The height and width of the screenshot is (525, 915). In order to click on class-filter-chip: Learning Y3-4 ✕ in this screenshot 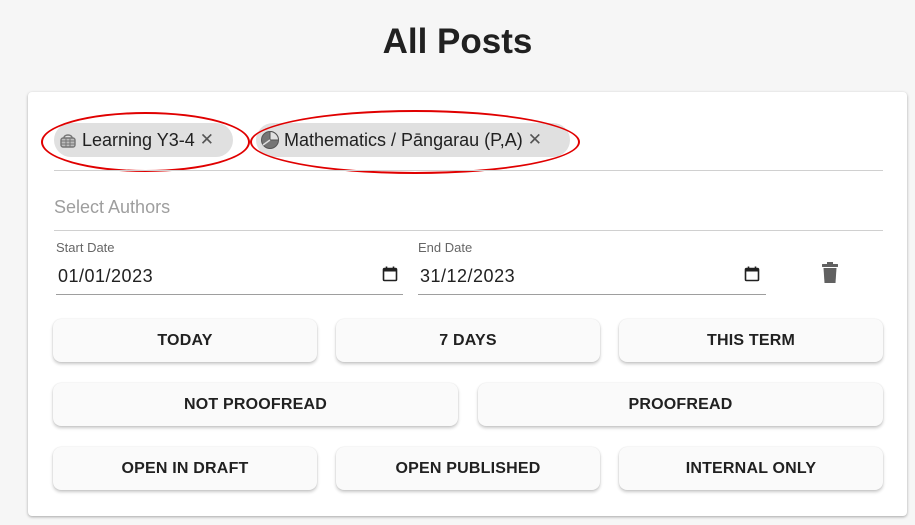, I will do `click(143, 140)`.